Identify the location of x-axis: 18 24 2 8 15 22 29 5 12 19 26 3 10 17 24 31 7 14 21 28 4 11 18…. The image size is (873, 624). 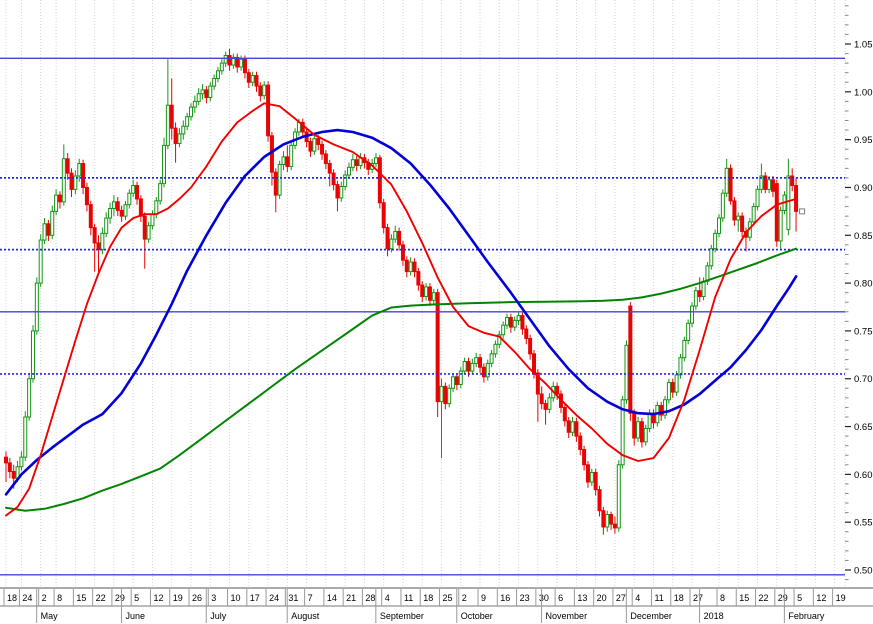
(436, 605).